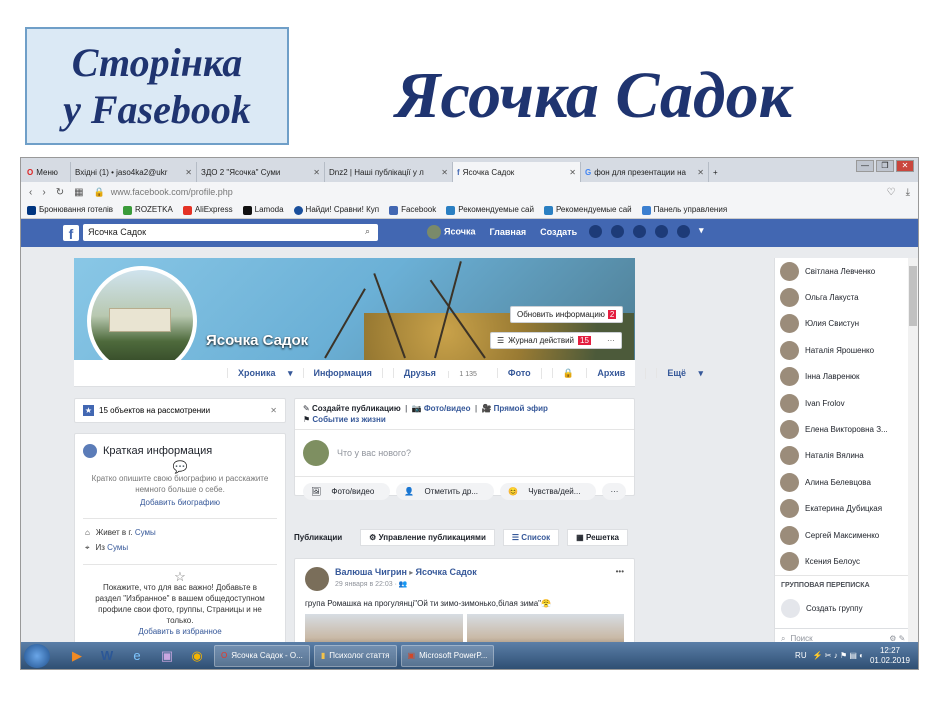 Image resolution: width=946 pixels, height=710 pixels. What do you see at coordinates (367, 231) in the screenshot?
I see `search-icon: ⌕` at bounding box center [367, 231].